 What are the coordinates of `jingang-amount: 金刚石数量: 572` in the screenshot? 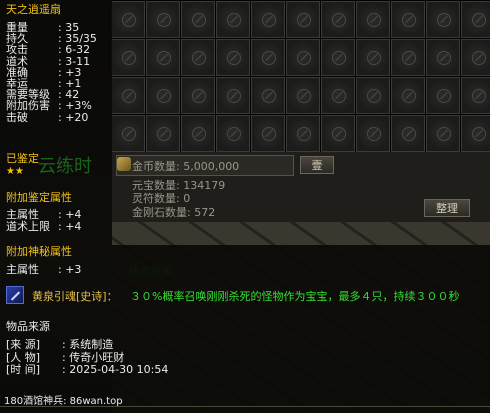 It's located at (174, 212).